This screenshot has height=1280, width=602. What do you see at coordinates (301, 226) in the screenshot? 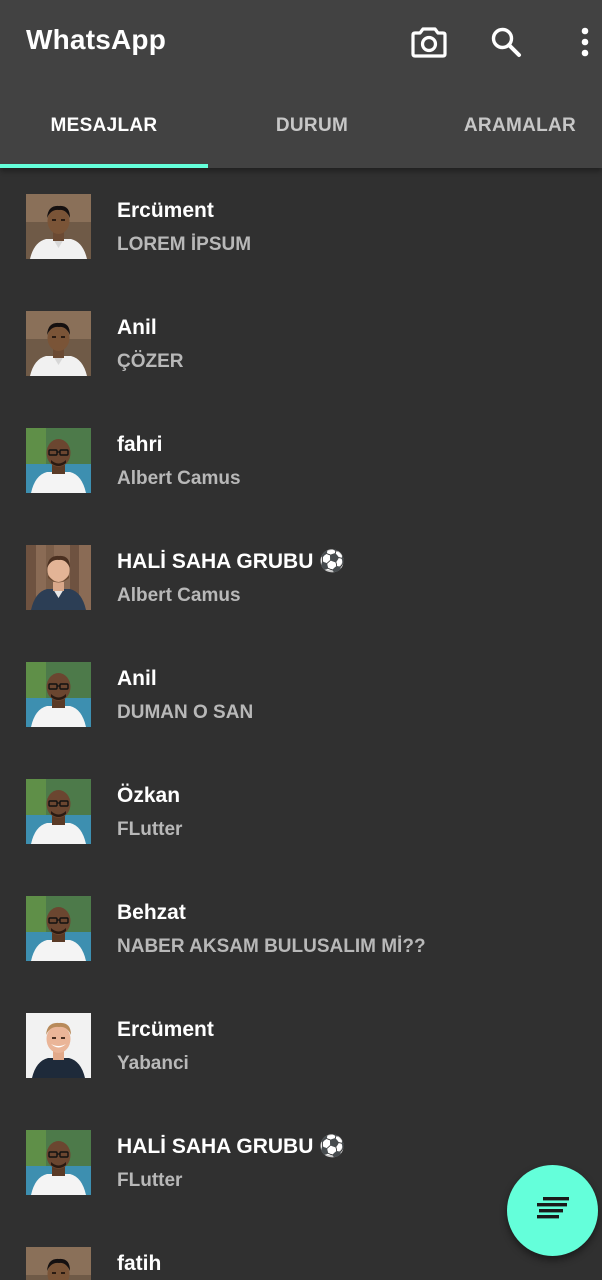
I see `chat-row: Ercüment LOREM İPSUM` at bounding box center [301, 226].